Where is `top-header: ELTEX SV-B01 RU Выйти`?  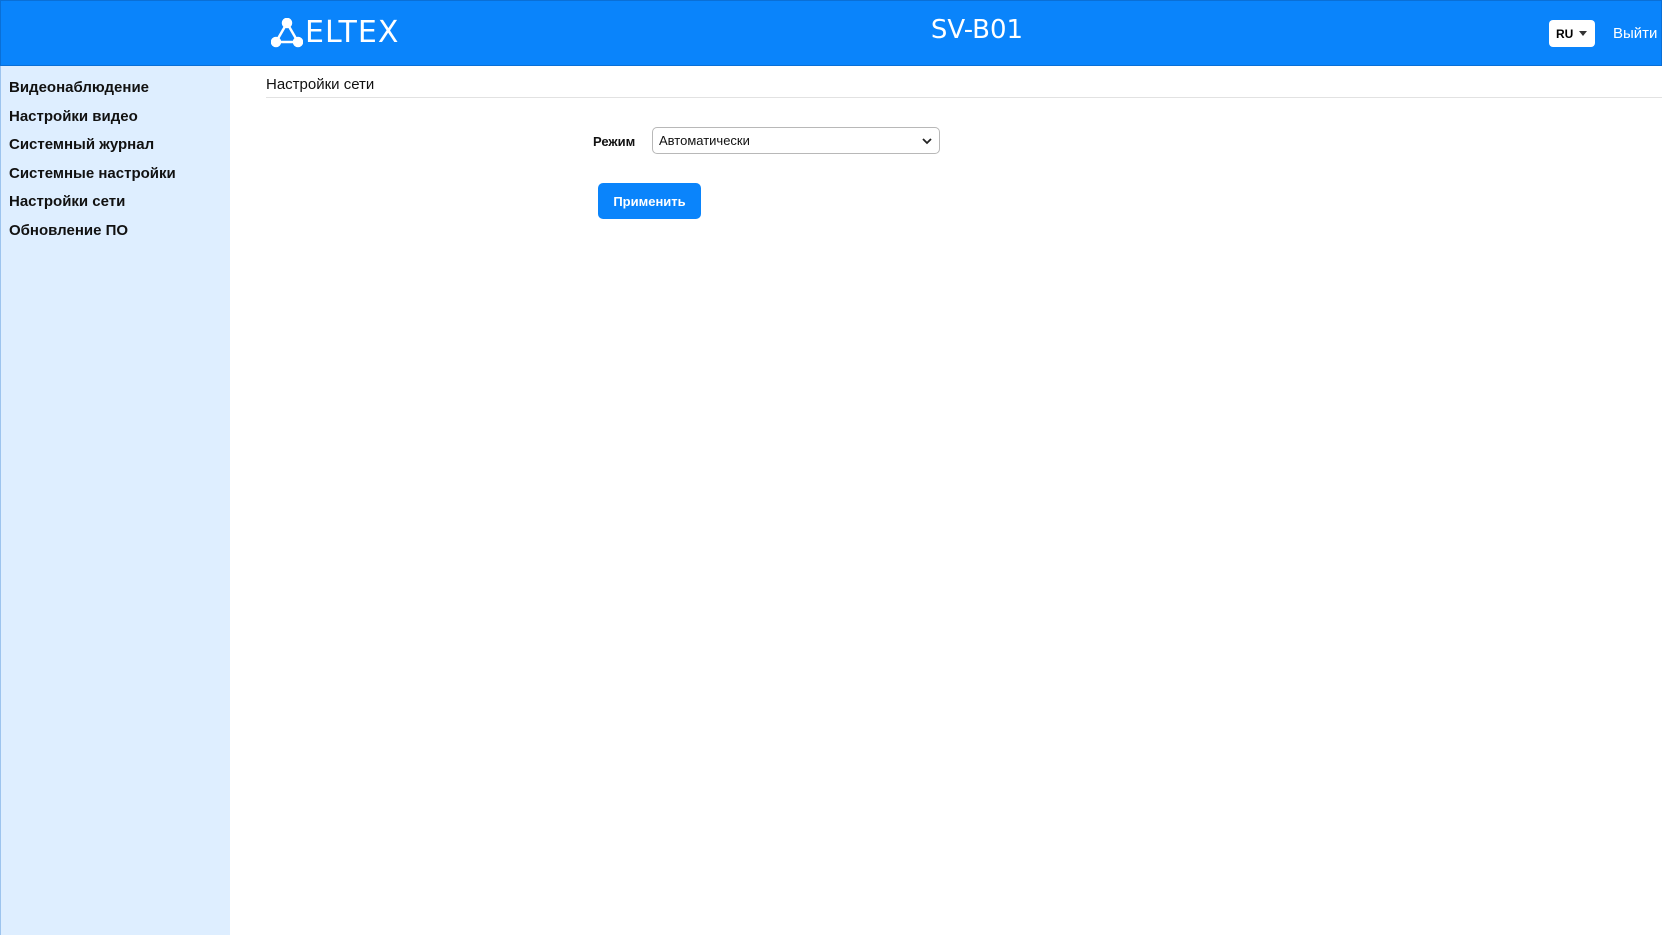 top-header: ELTEX SV-B01 RU Выйти is located at coordinates (831, 33).